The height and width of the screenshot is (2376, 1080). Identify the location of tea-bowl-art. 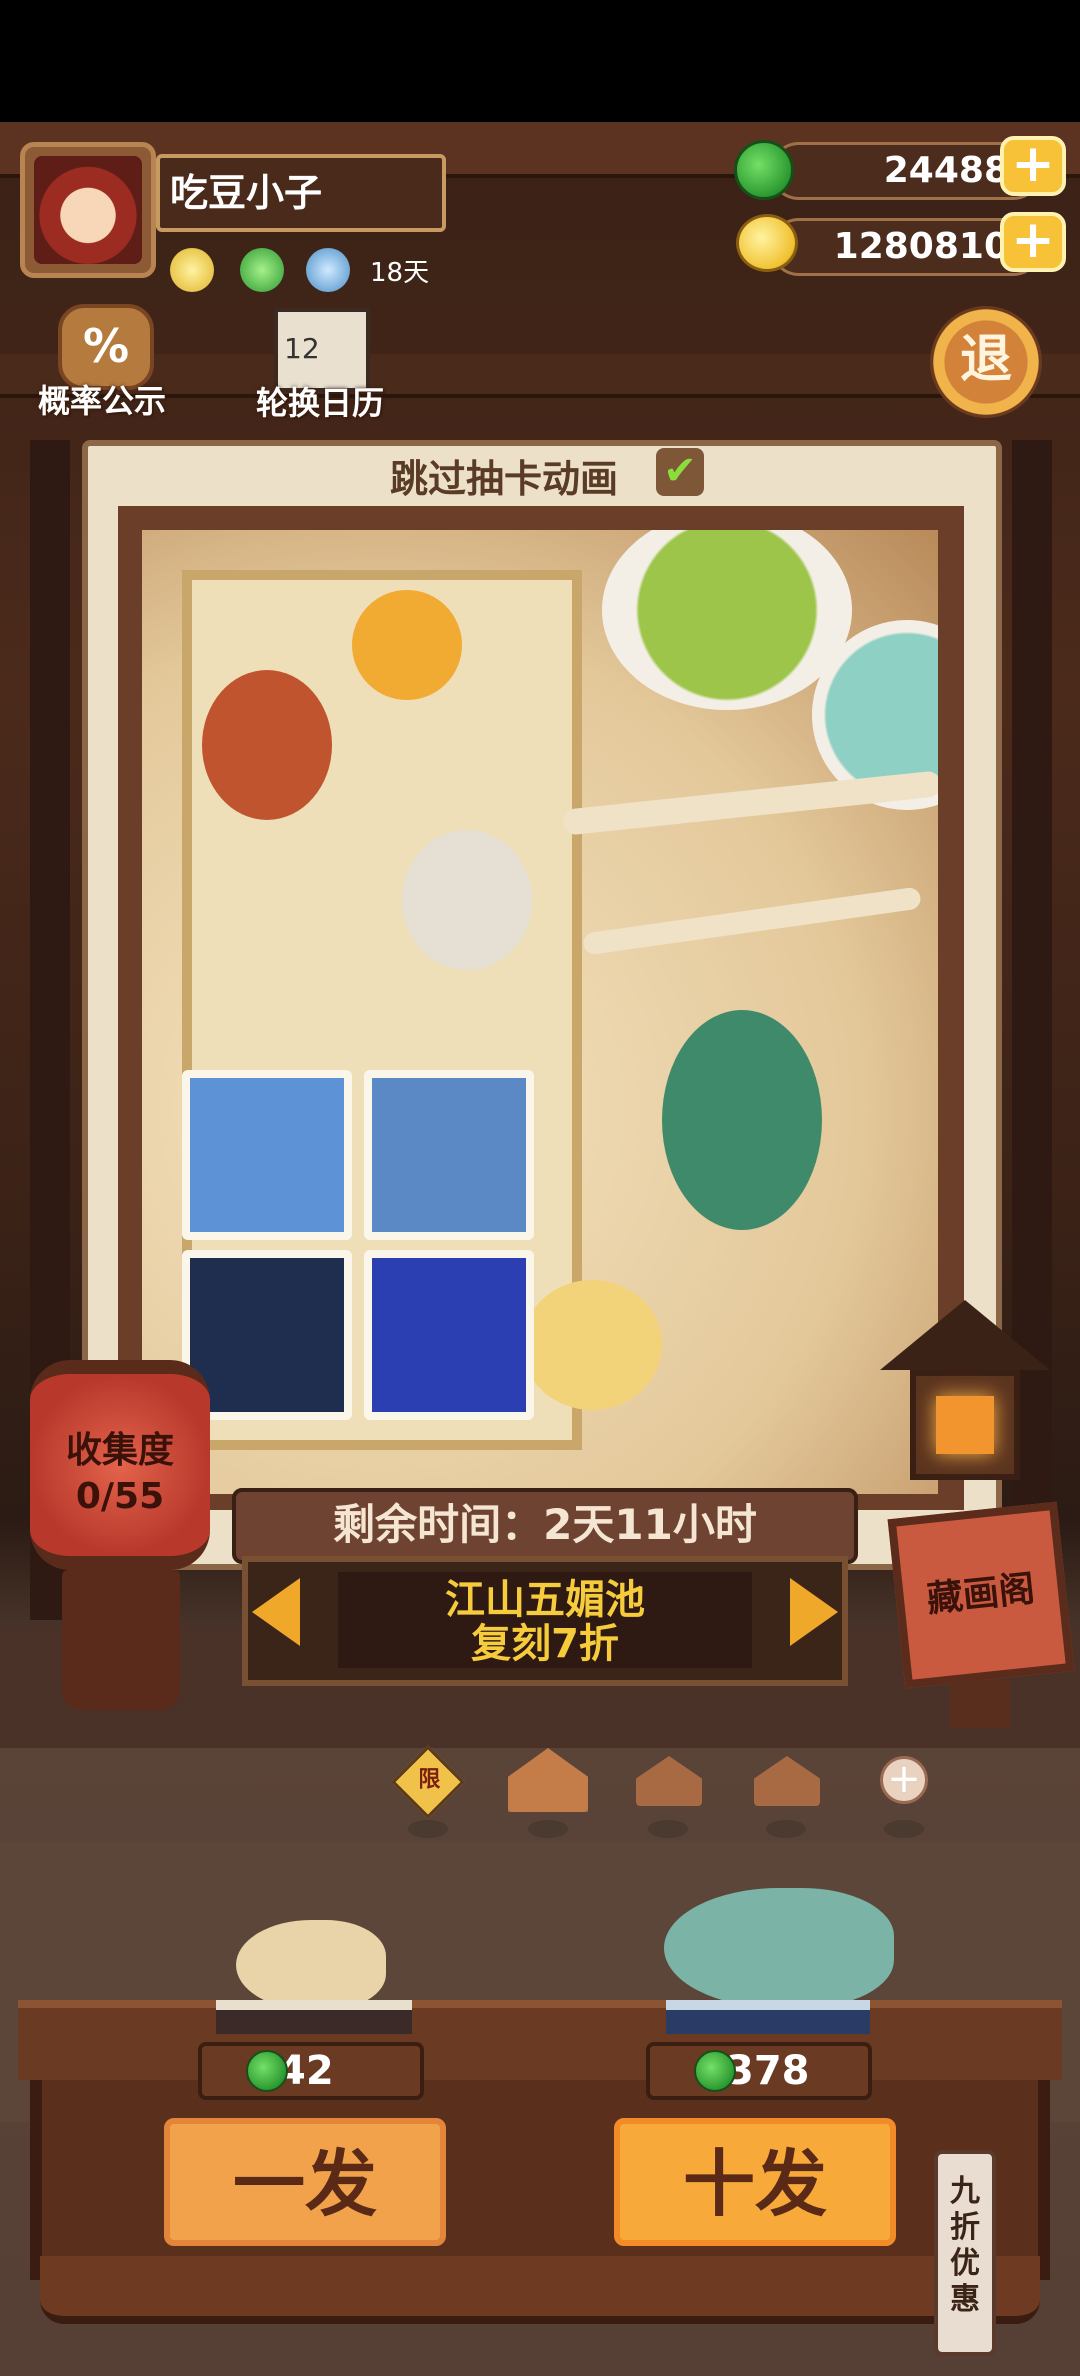
(727, 620).